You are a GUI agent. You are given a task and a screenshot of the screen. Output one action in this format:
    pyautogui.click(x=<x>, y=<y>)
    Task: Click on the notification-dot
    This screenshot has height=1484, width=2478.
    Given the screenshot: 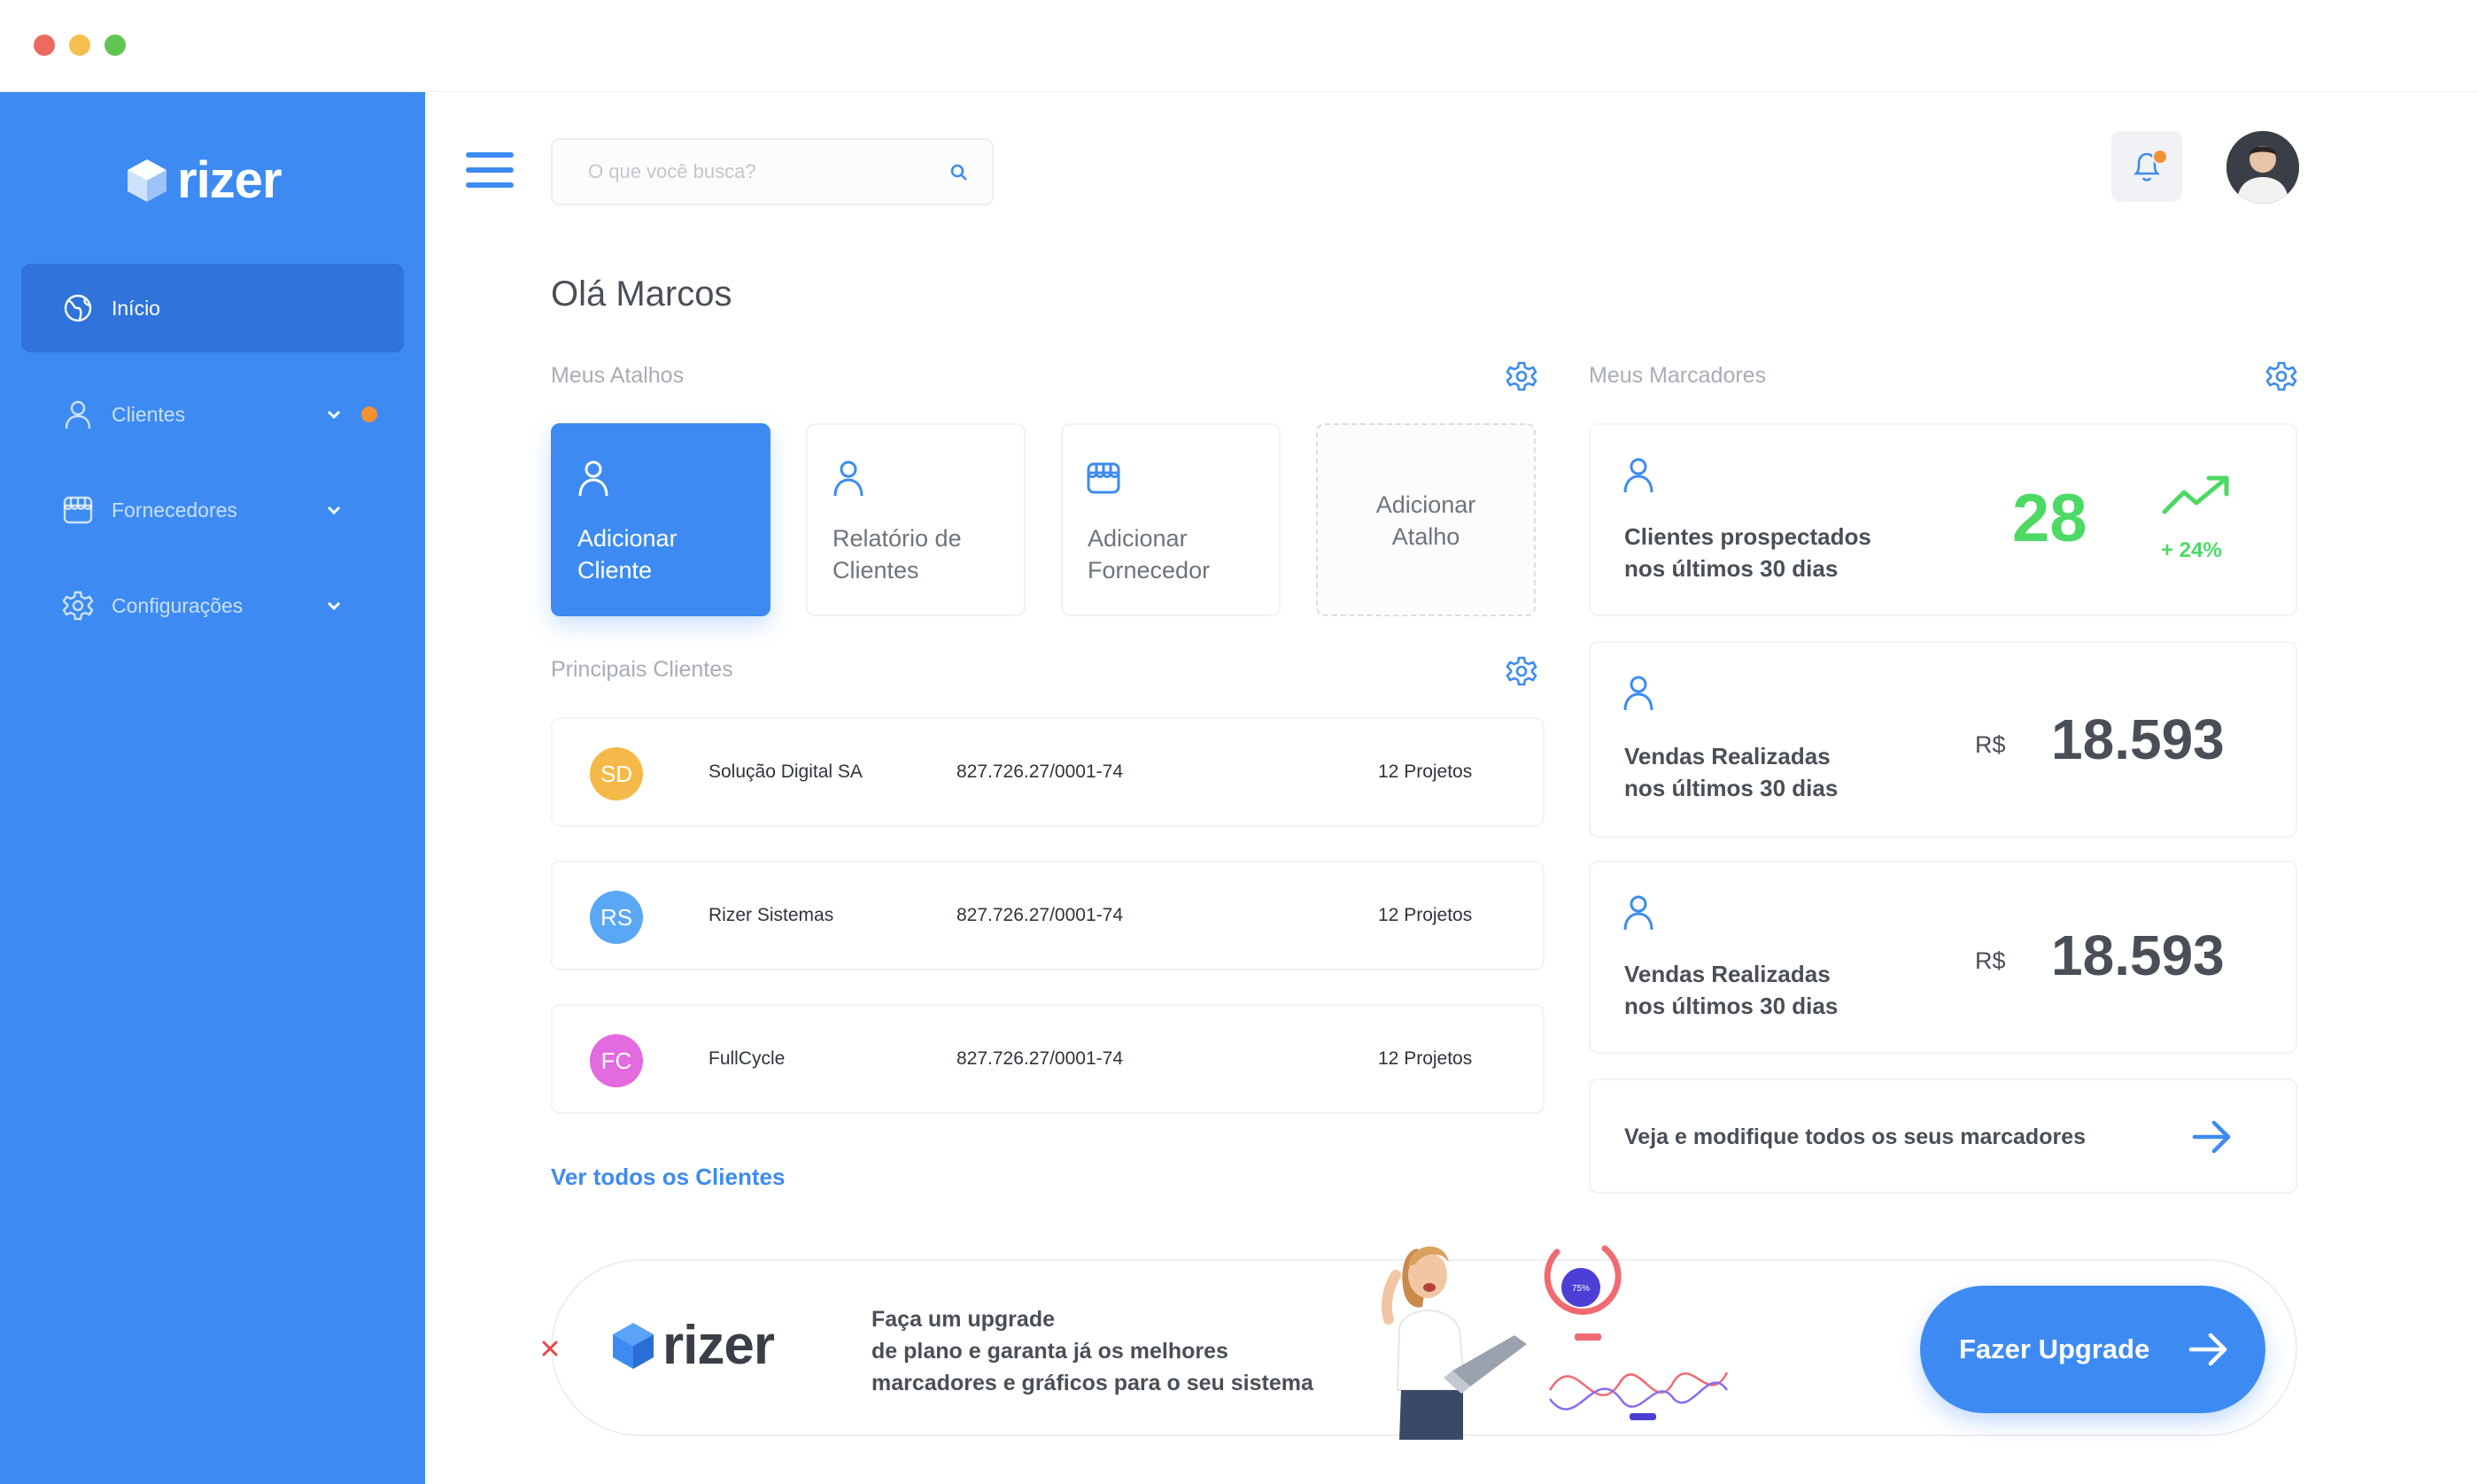 What is the action you would take?
    pyautogui.click(x=369, y=414)
    